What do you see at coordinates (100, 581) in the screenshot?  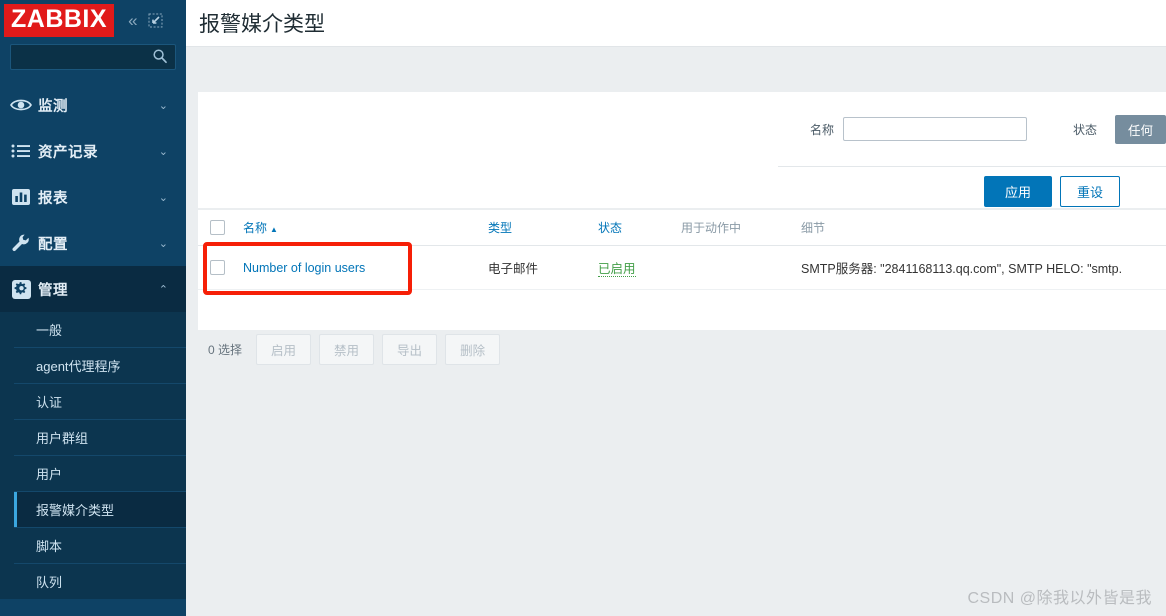 I see `sidebar-subitem-queue: 队列` at bounding box center [100, 581].